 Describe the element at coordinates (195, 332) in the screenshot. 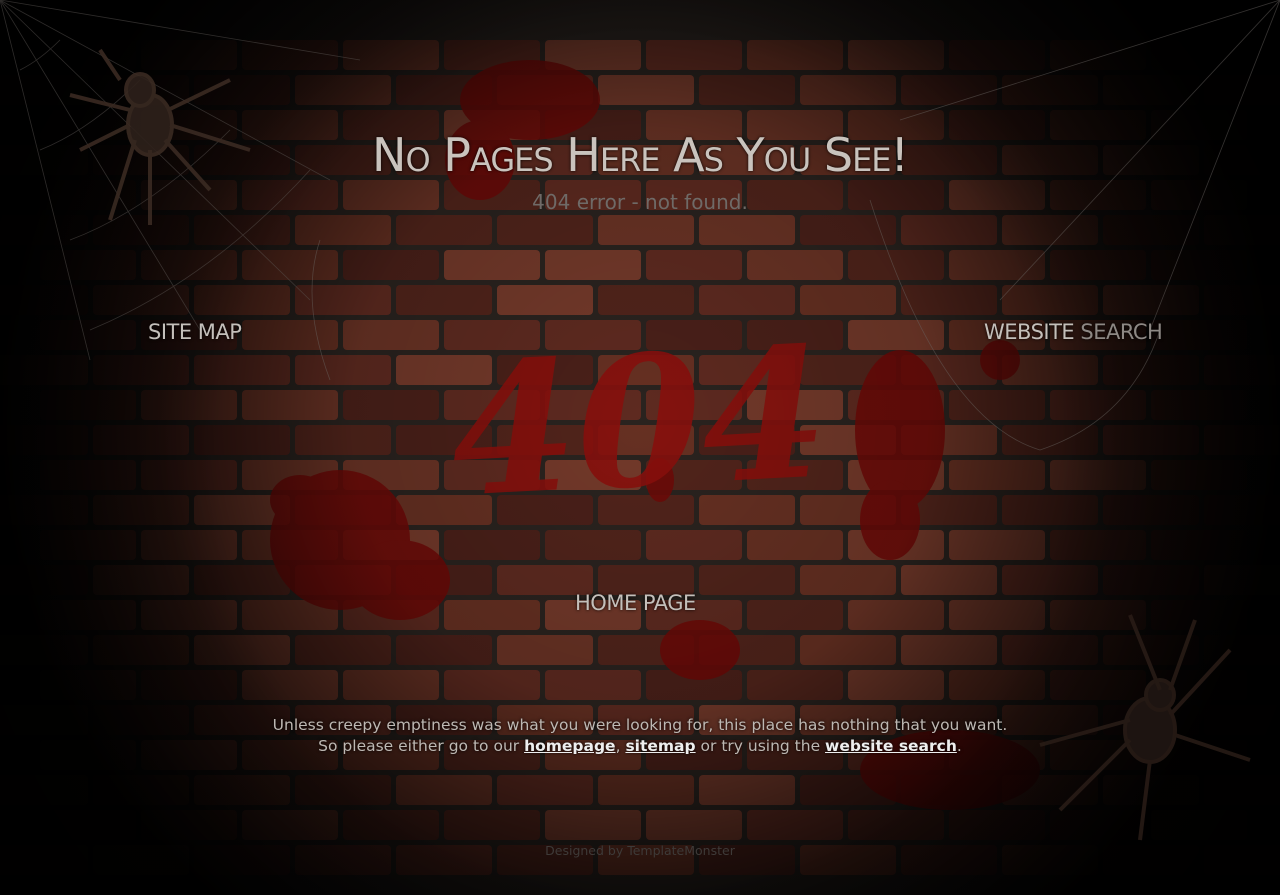

I see `site-map-link: SITE MAP` at that location.